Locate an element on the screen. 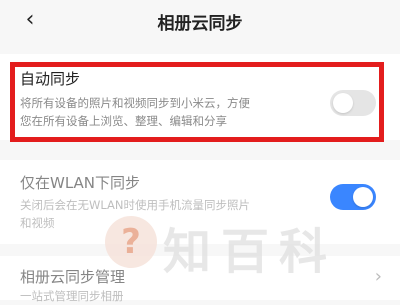 The height and width of the screenshot is (305, 400). sync-manage-description: 一站式管理同步相册 is located at coordinates (72, 296).